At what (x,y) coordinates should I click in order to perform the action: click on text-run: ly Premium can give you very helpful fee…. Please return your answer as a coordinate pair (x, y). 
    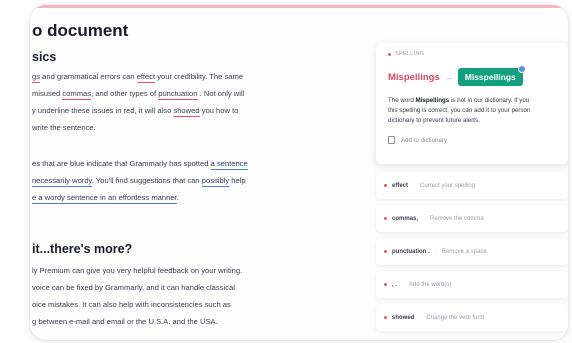
    Looking at the image, I should click on (137, 270).